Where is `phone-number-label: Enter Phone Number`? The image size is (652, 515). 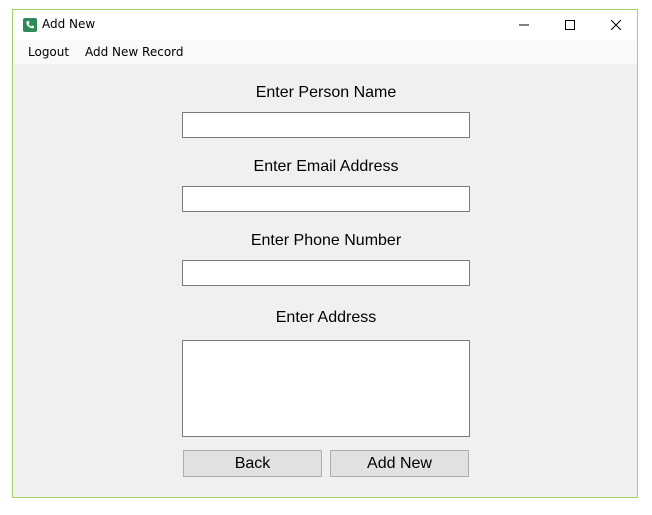
phone-number-label: Enter Phone Number is located at coordinates (326, 240).